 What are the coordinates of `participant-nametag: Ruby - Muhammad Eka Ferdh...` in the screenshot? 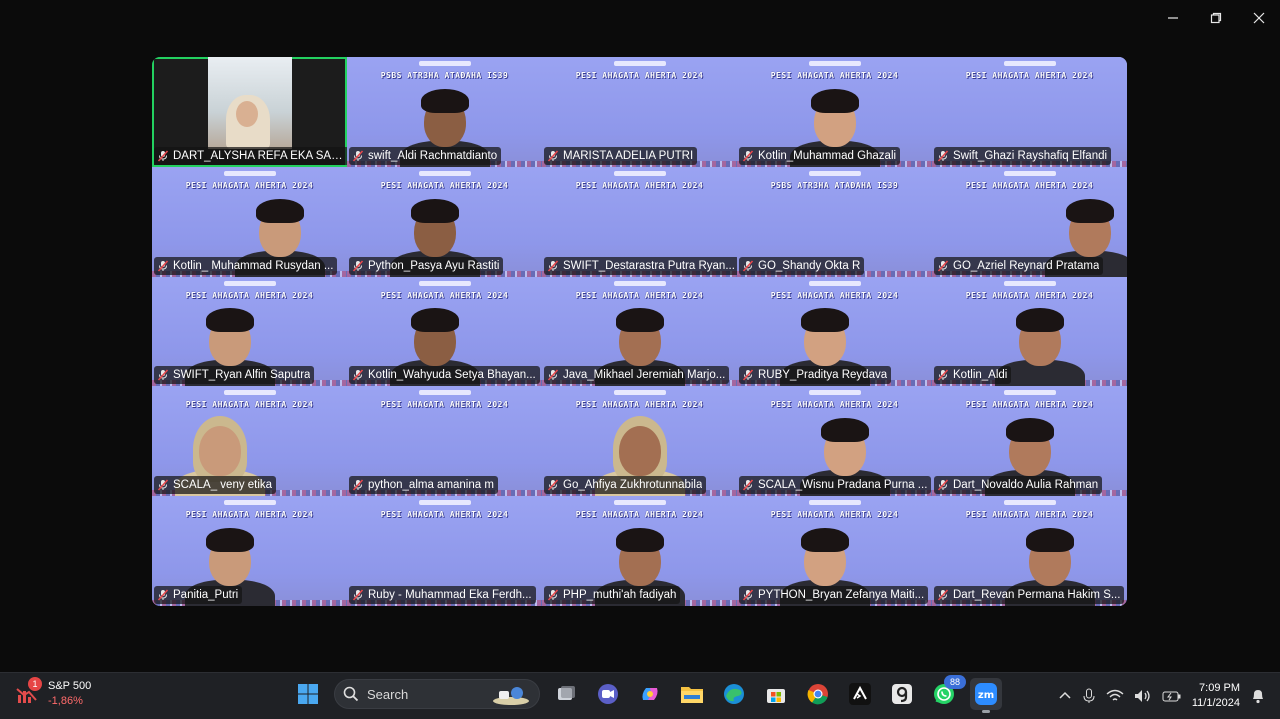 It's located at (442, 594).